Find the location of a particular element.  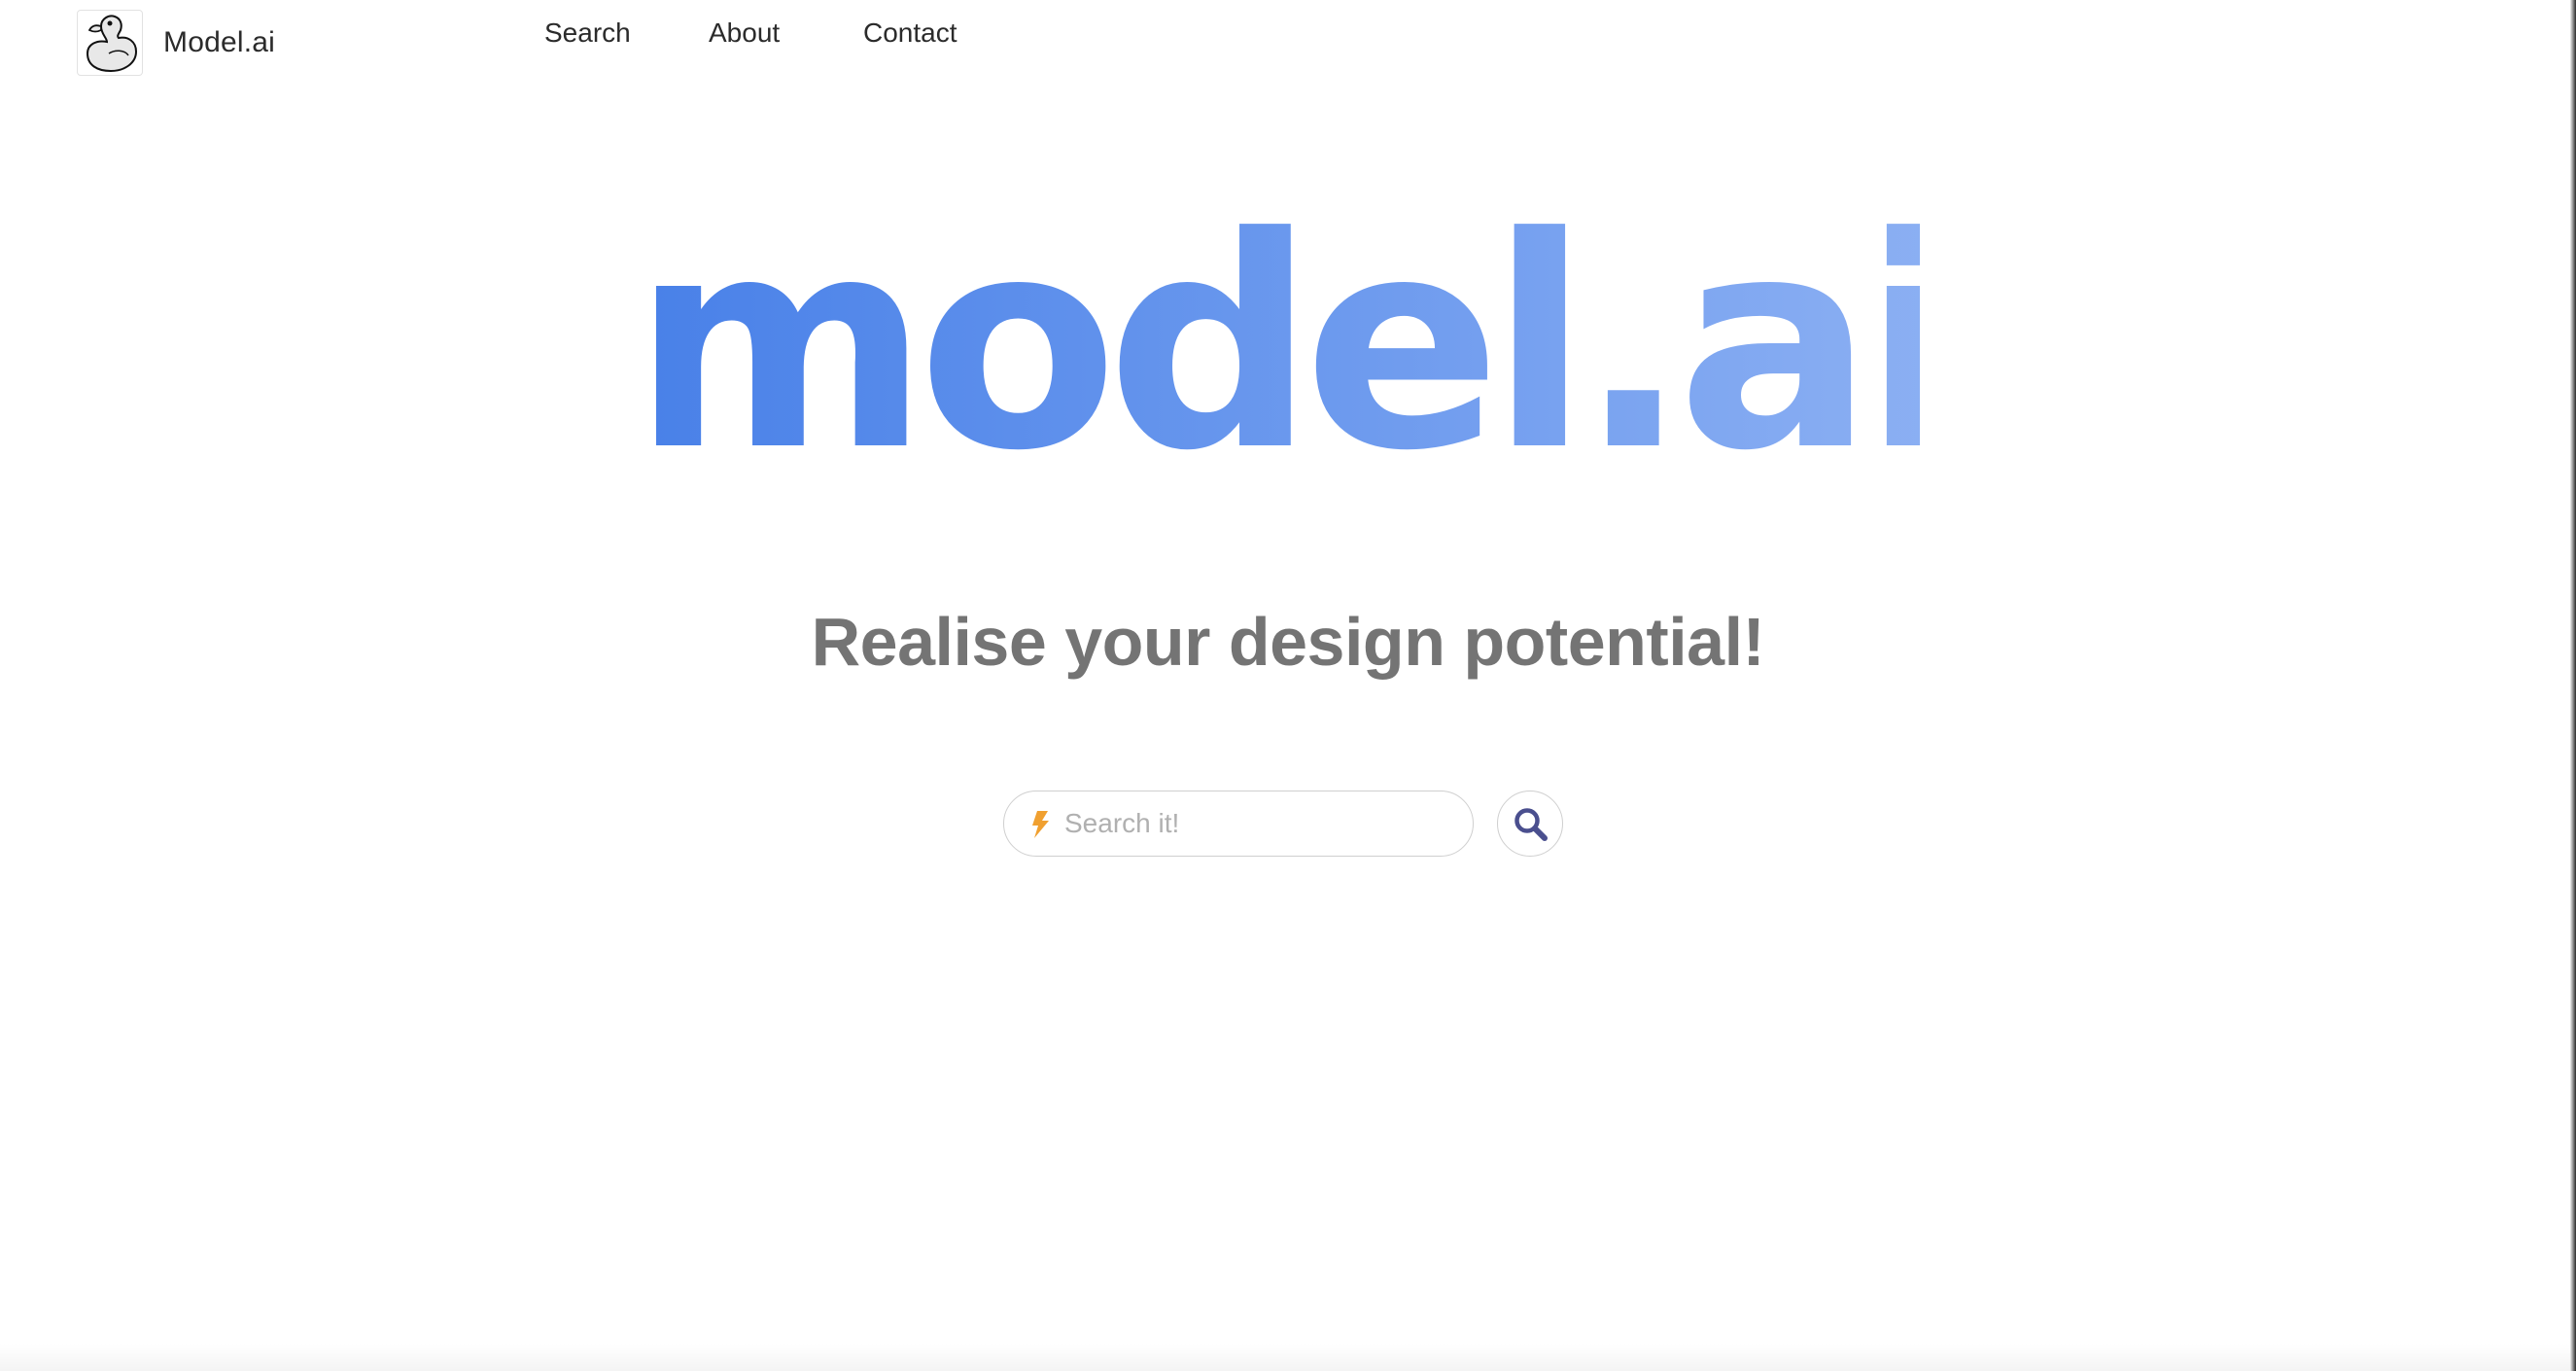

nav-contact-link: Contact is located at coordinates (910, 33).